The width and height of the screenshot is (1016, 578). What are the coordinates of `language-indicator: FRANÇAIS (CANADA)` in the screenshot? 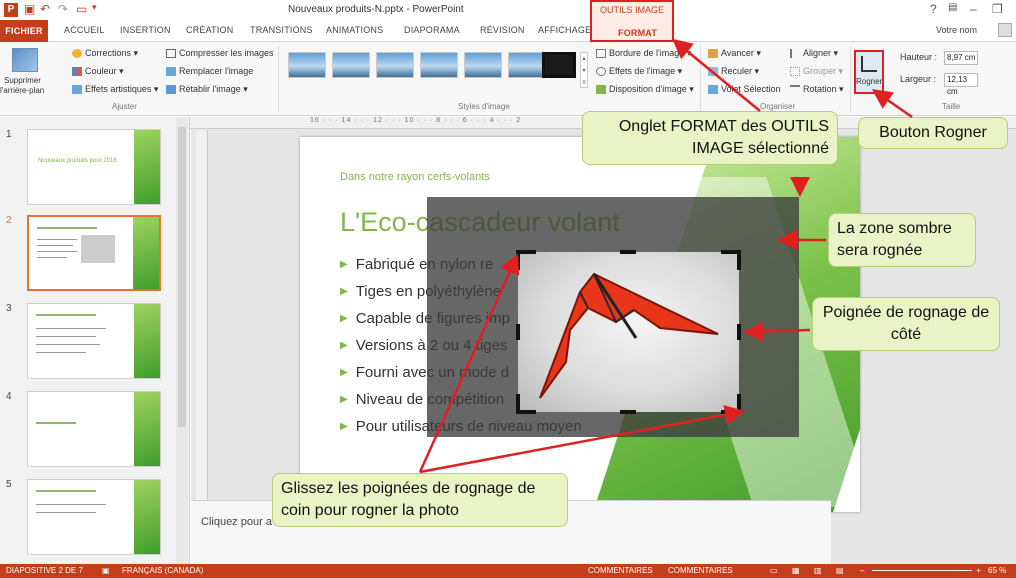 It's located at (162, 570).